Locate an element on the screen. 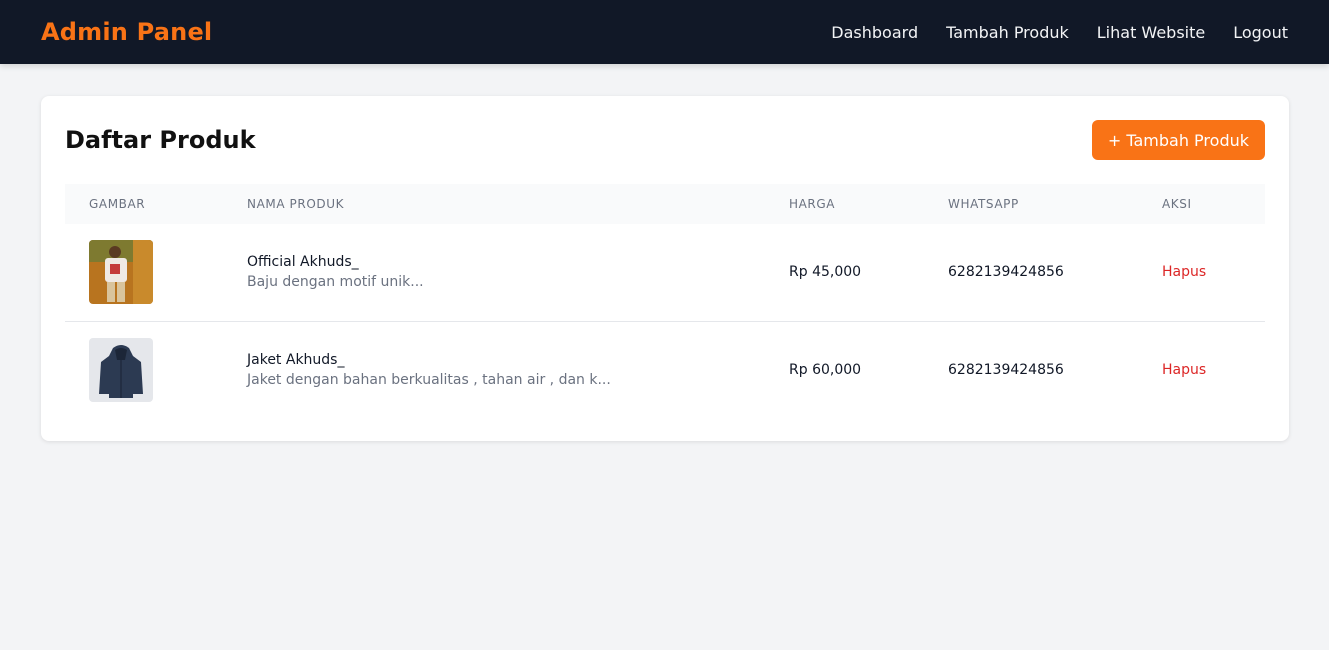  nav-link-dashboard: Dashboard is located at coordinates (874, 32).